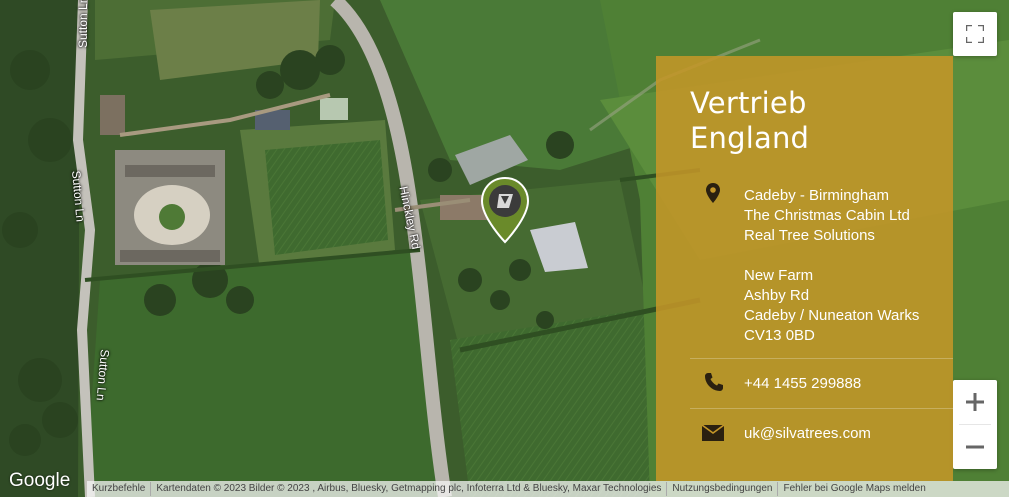 This screenshot has height=497, width=1009. Describe the element at coordinates (713, 195) in the screenshot. I see `map-marker-icon` at that location.